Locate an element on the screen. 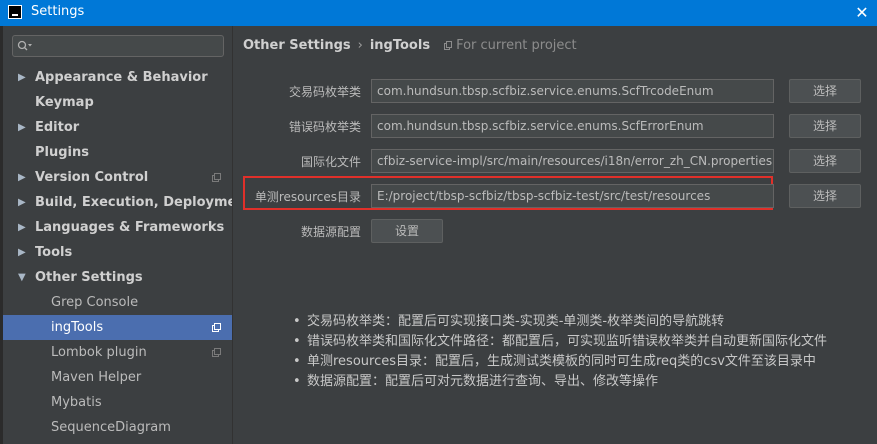 The image size is (877, 444). tree-item-build: ▶ Build, Execution, Deployment is located at coordinates (127, 202).